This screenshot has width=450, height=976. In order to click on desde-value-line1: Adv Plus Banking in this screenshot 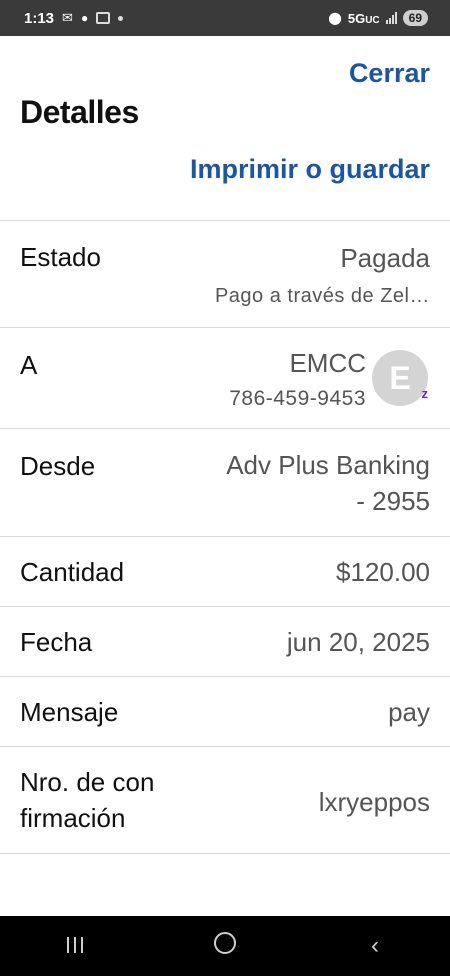, I will do `click(328, 465)`.